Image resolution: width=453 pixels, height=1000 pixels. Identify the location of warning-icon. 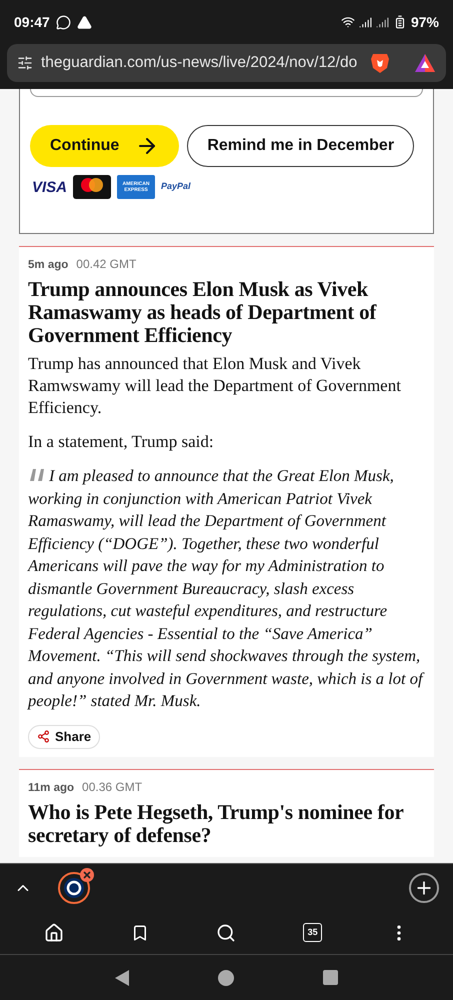
(84, 22).